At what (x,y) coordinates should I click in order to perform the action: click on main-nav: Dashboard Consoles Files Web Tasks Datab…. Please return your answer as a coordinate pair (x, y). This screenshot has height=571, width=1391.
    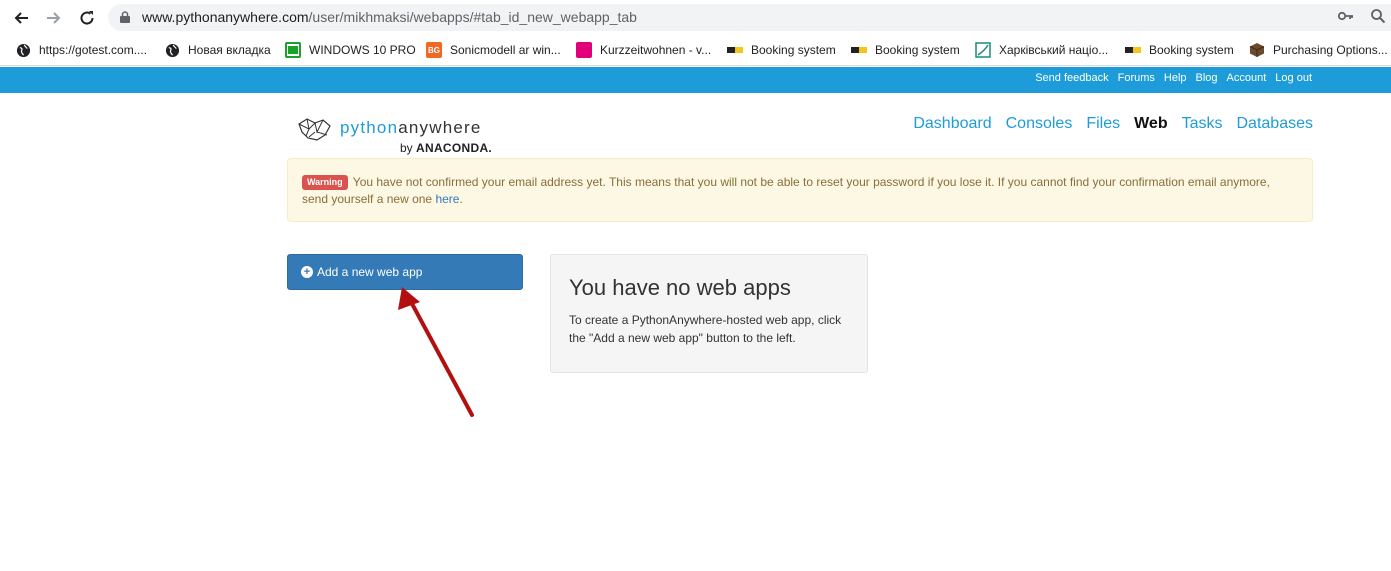
    Looking at the image, I should click on (1113, 124).